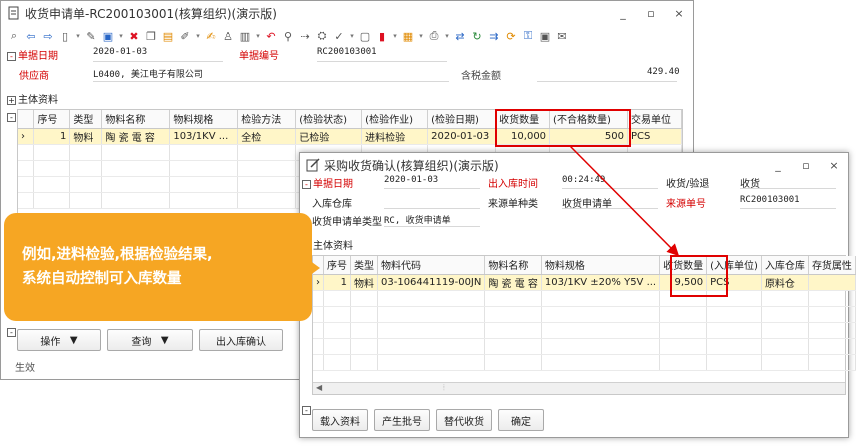 This screenshot has height=446, width=856. What do you see at coordinates (102, 279) in the screenshot?
I see `callout-line-2: 系统自动控制可入库数量` at bounding box center [102, 279].